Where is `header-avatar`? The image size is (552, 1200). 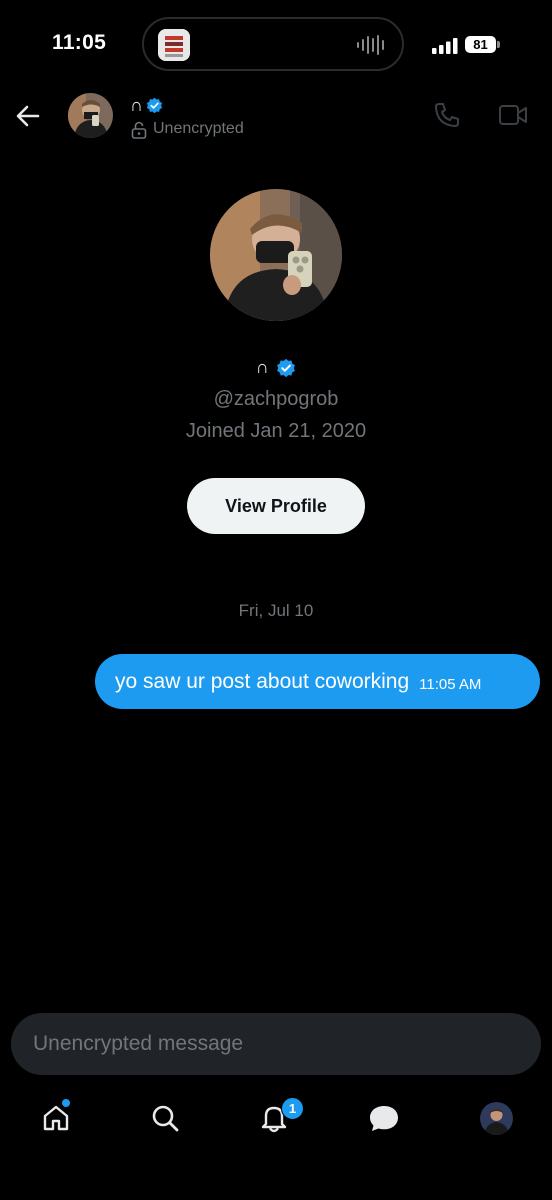 header-avatar is located at coordinates (90, 115).